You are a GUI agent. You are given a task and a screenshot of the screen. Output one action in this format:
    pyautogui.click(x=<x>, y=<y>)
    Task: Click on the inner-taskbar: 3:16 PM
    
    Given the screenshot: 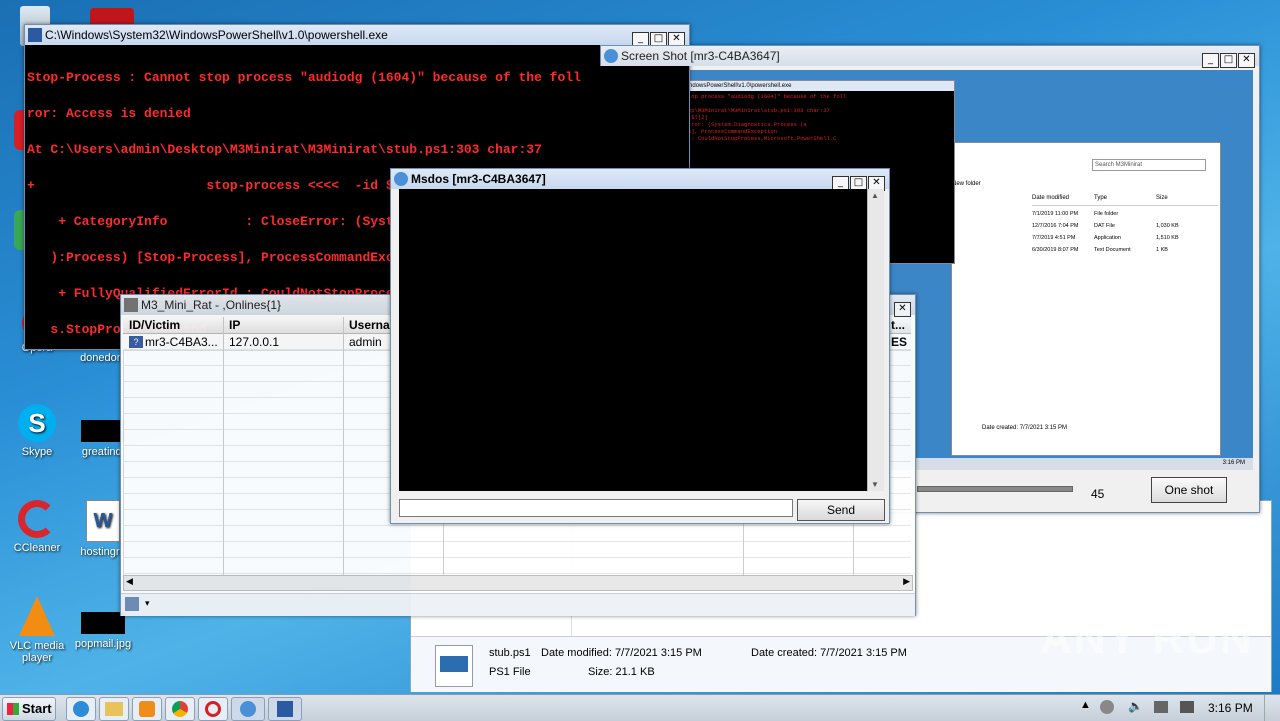 What is the action you would take?
    pyautogui.click(x=1084, y=464)
    